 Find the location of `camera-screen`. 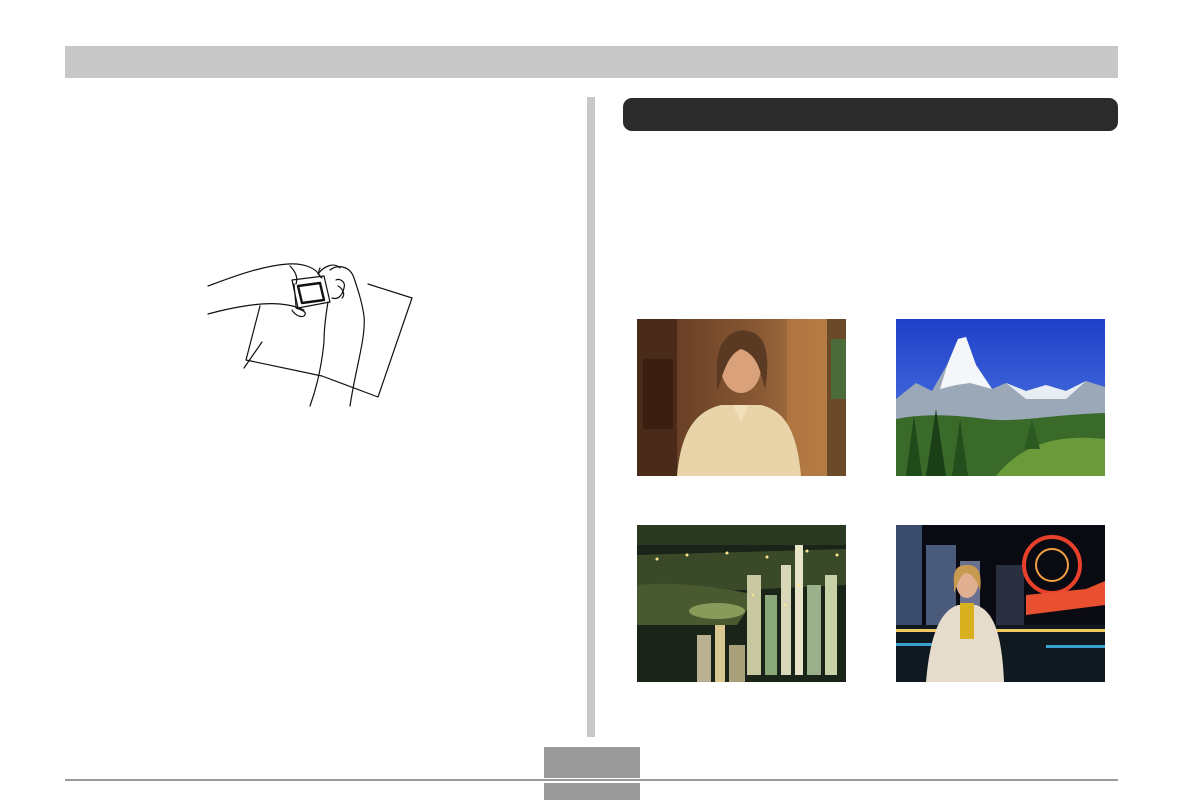

camera-screen is located at coordinates (311, 293).